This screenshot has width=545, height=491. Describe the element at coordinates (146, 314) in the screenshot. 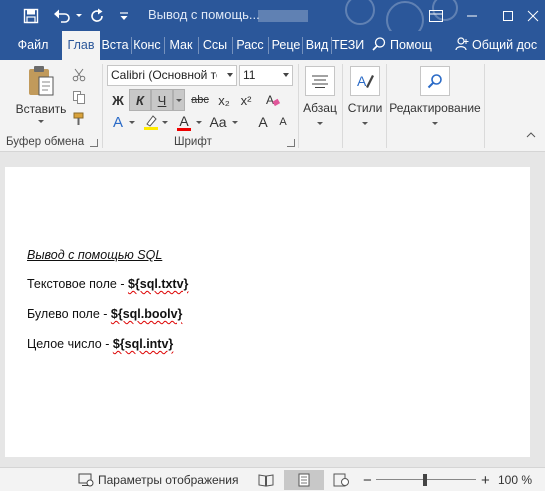

I see `bool-field-placeholder: ${sql.boolv}` at that location.